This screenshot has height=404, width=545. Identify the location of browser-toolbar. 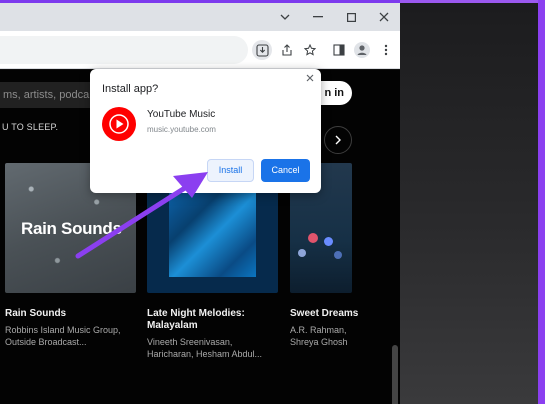
(200, 50).